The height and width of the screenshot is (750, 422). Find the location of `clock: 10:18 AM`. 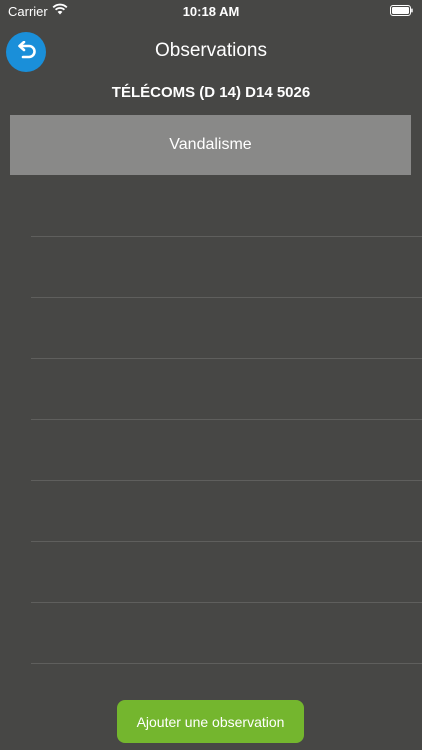

clock: 10:18 AM is located at coordinates (211, 11).